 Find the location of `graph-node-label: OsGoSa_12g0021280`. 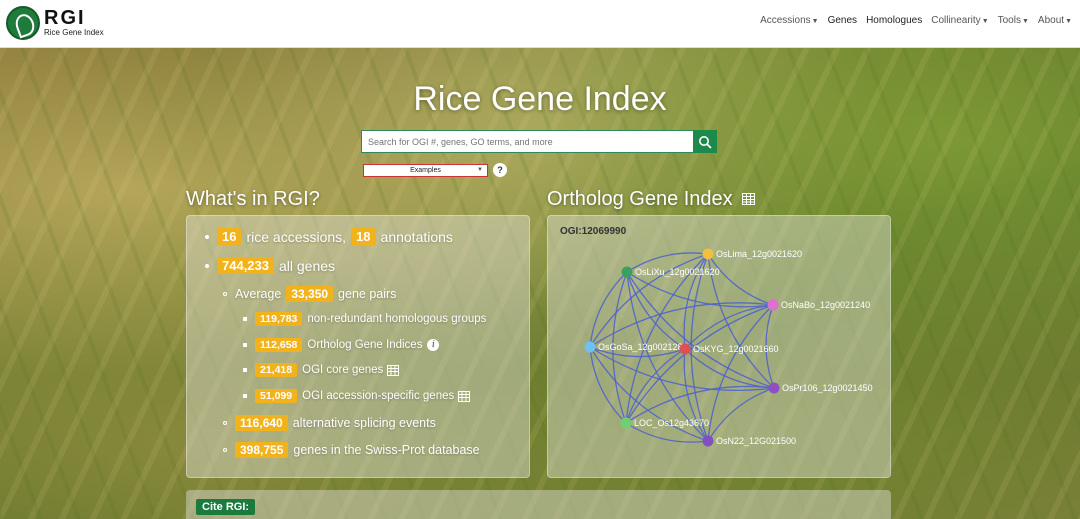

graph-node-label: OsGoSa_12g0021280 is located at coordinates (643, 347).